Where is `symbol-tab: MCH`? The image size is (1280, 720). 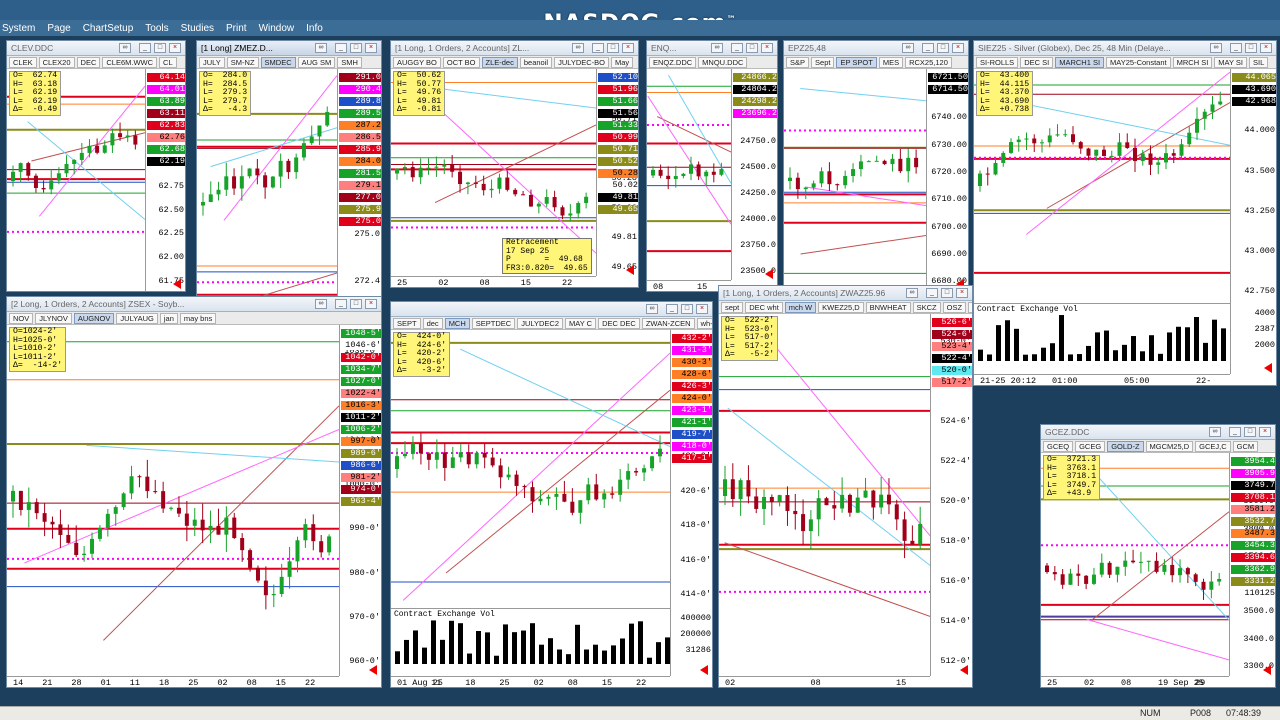 symbol-tab: MCH is located at coordinates (457, 323).